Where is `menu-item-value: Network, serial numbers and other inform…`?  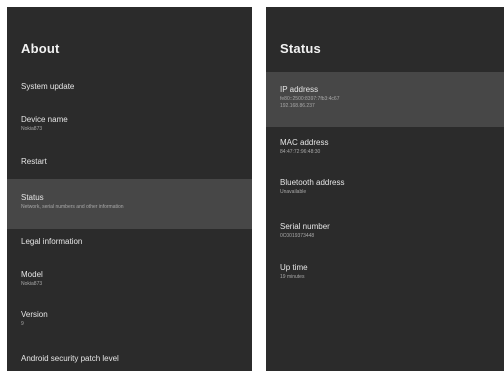
menu-item-value: Network, serial numbers and other inform… is located at coordinates (72, 207).